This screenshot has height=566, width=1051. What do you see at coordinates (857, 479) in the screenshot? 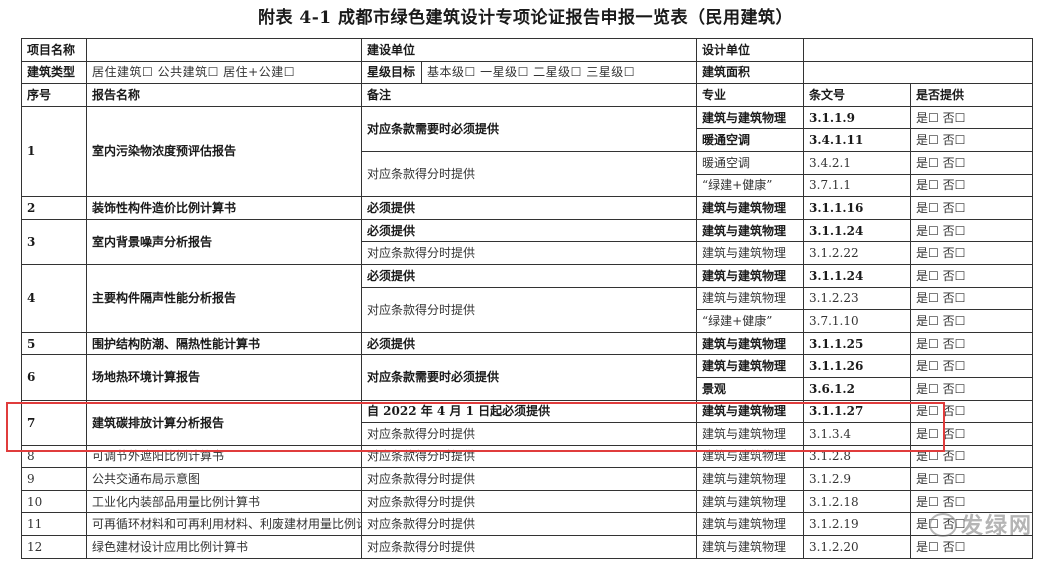
I see `row-clause: 3.1.2.9` at bounding box center [857, 479].